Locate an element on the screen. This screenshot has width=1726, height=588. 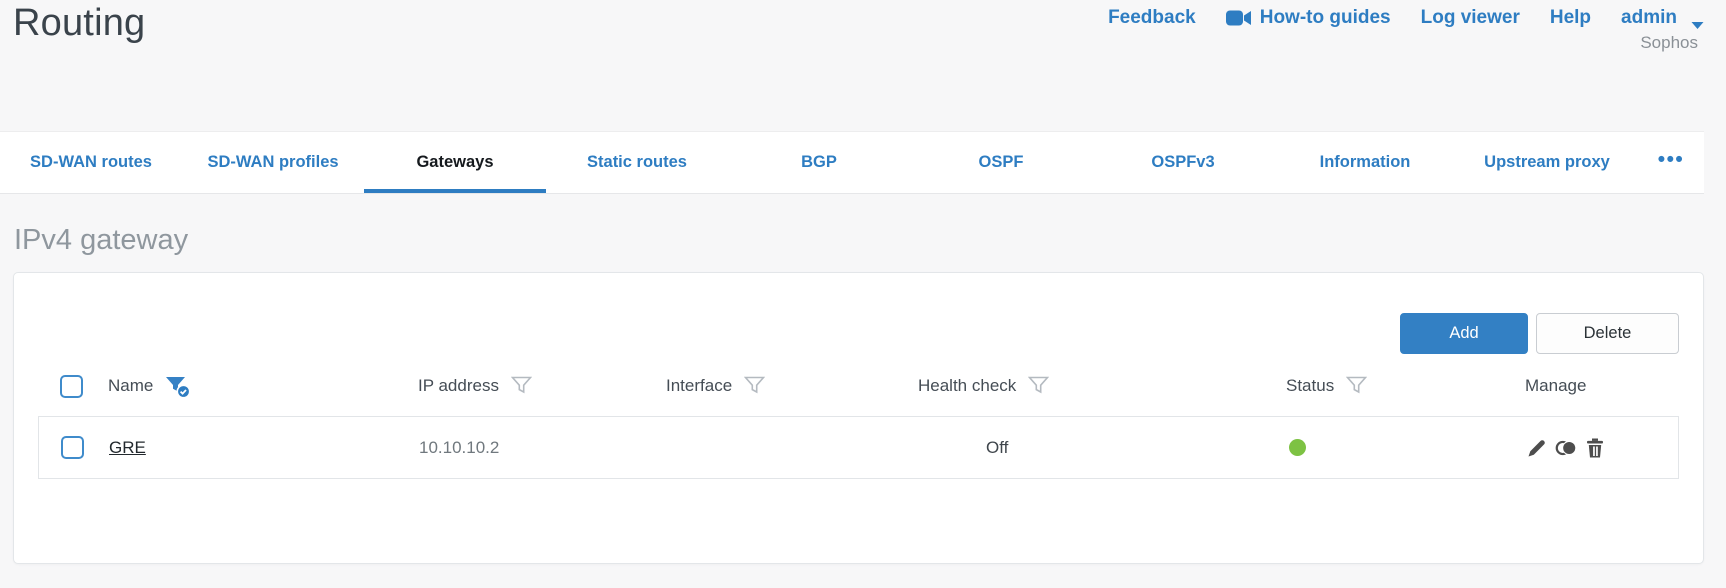
health-filter-icon is located at coordinates (1039, 386).